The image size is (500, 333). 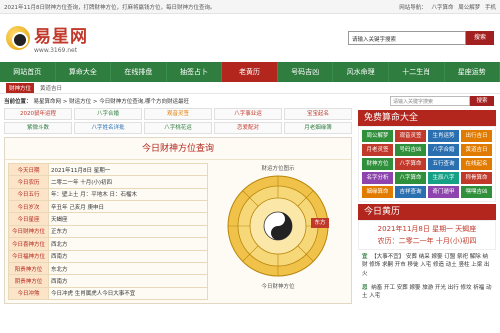 What do you see at coordinates (111, 101) in the screenshot?
I see `breadcrumb-path: 易星算命网 > 财运方位 > 今日财神方位查询,哪个方向财运最旺` at bounding box center [111, 101].